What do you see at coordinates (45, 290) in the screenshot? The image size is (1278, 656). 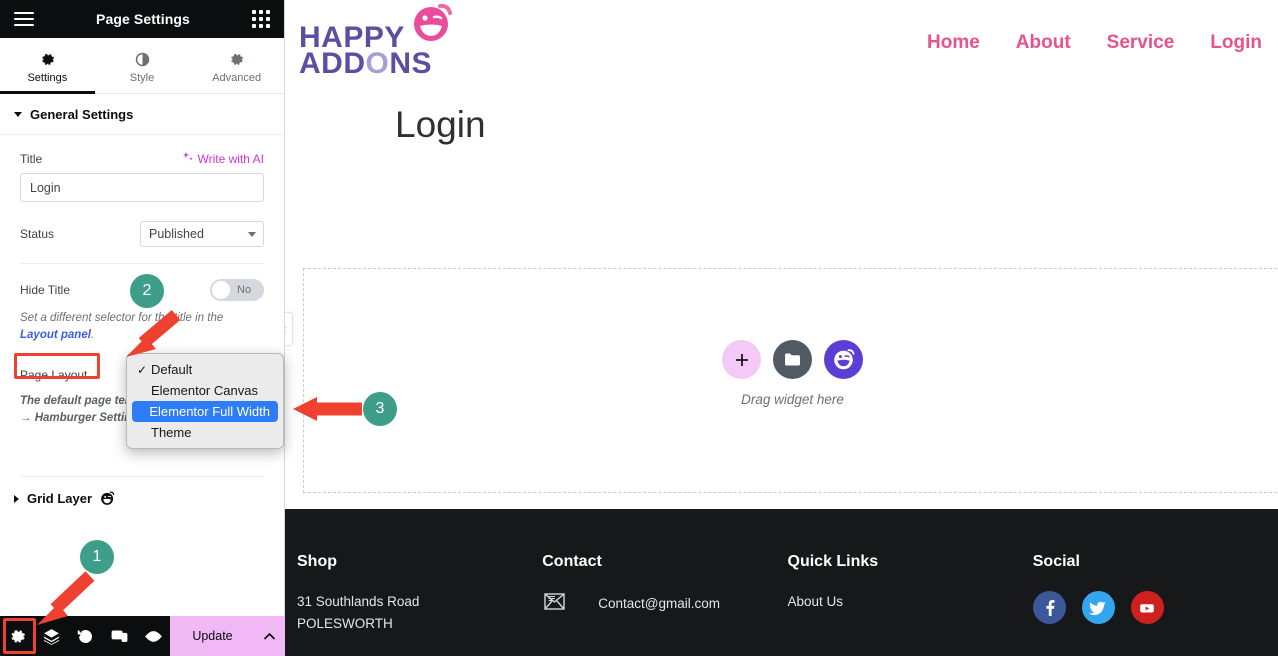 I see `hide-title-label: Hide Title` at bounding box center [45, 290].